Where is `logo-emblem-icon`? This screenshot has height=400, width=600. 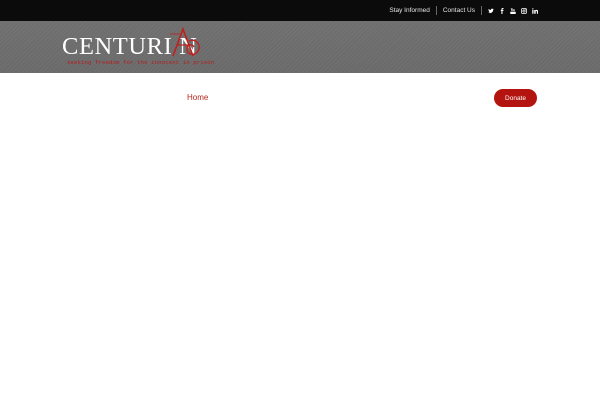
logo-emblem-icon is located at coordinates (185, 41).